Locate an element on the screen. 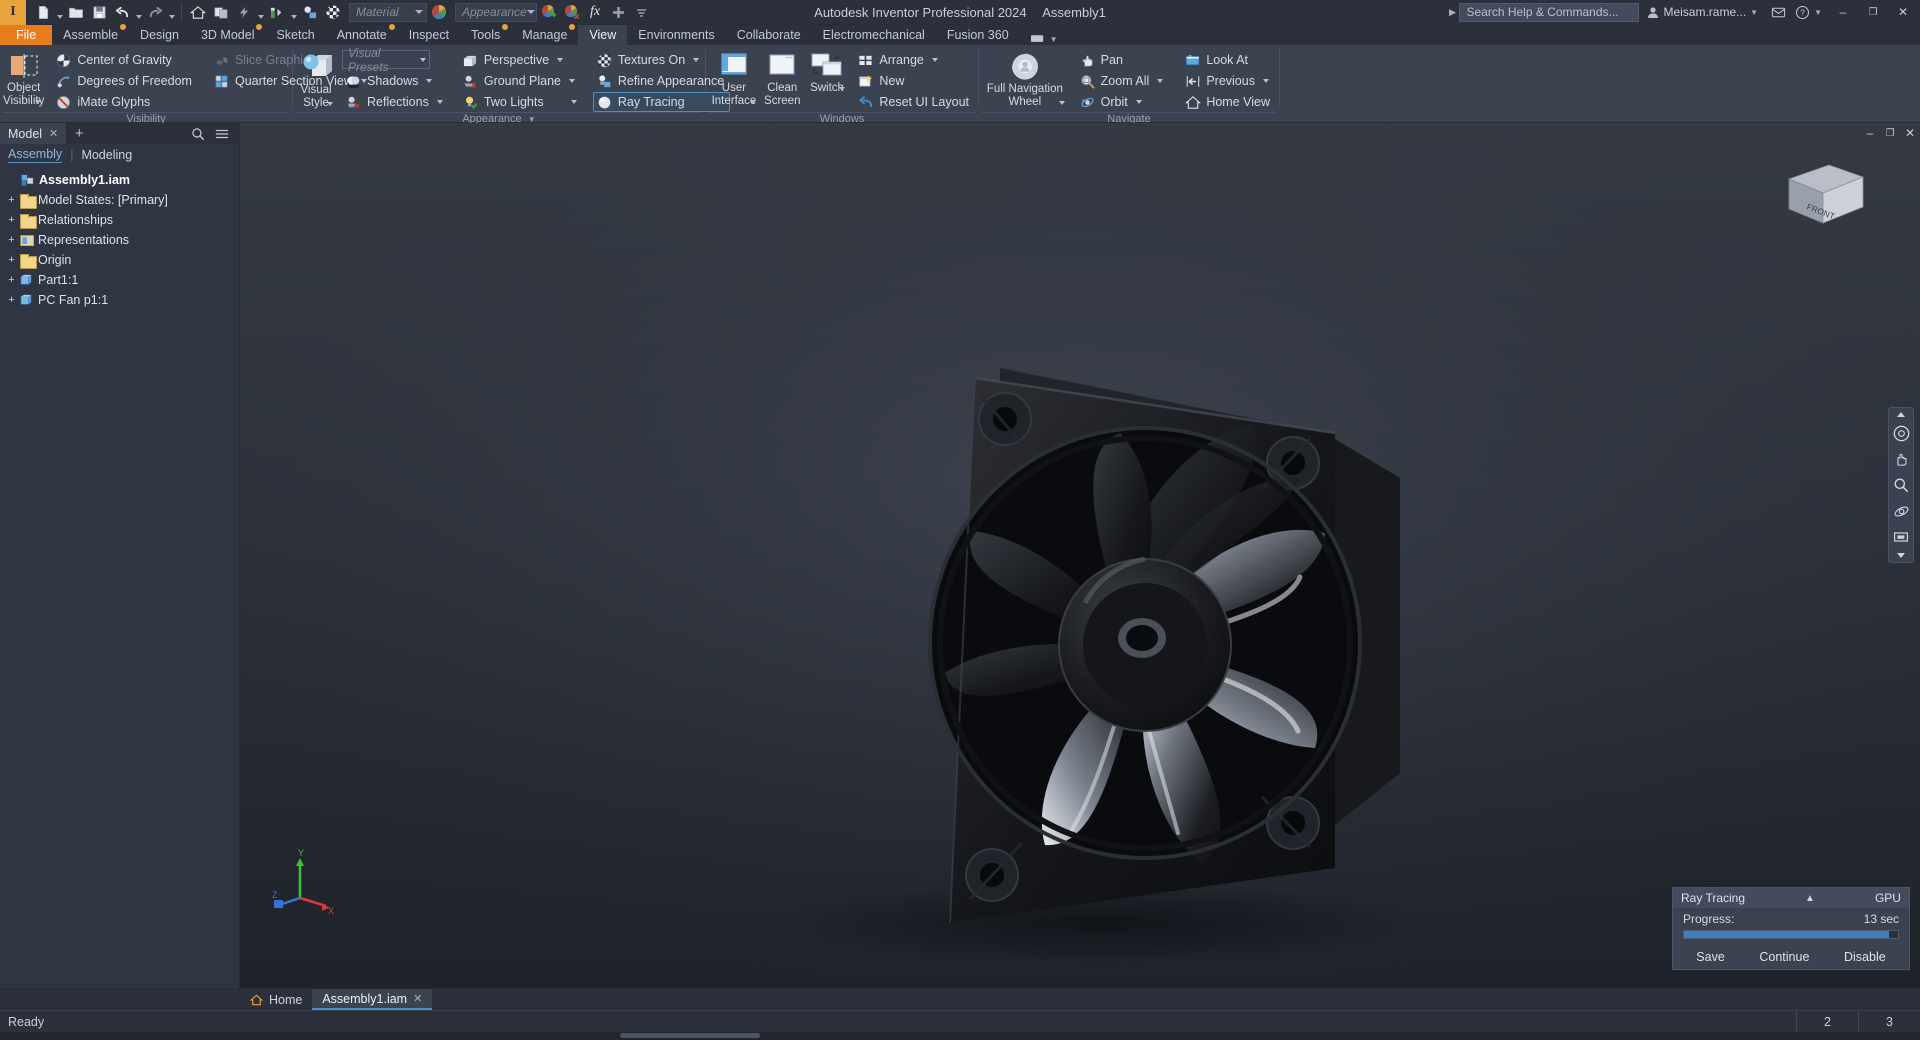  ribbon-chevron-down-icon: ▼ is located at coordinates (1054, 39).